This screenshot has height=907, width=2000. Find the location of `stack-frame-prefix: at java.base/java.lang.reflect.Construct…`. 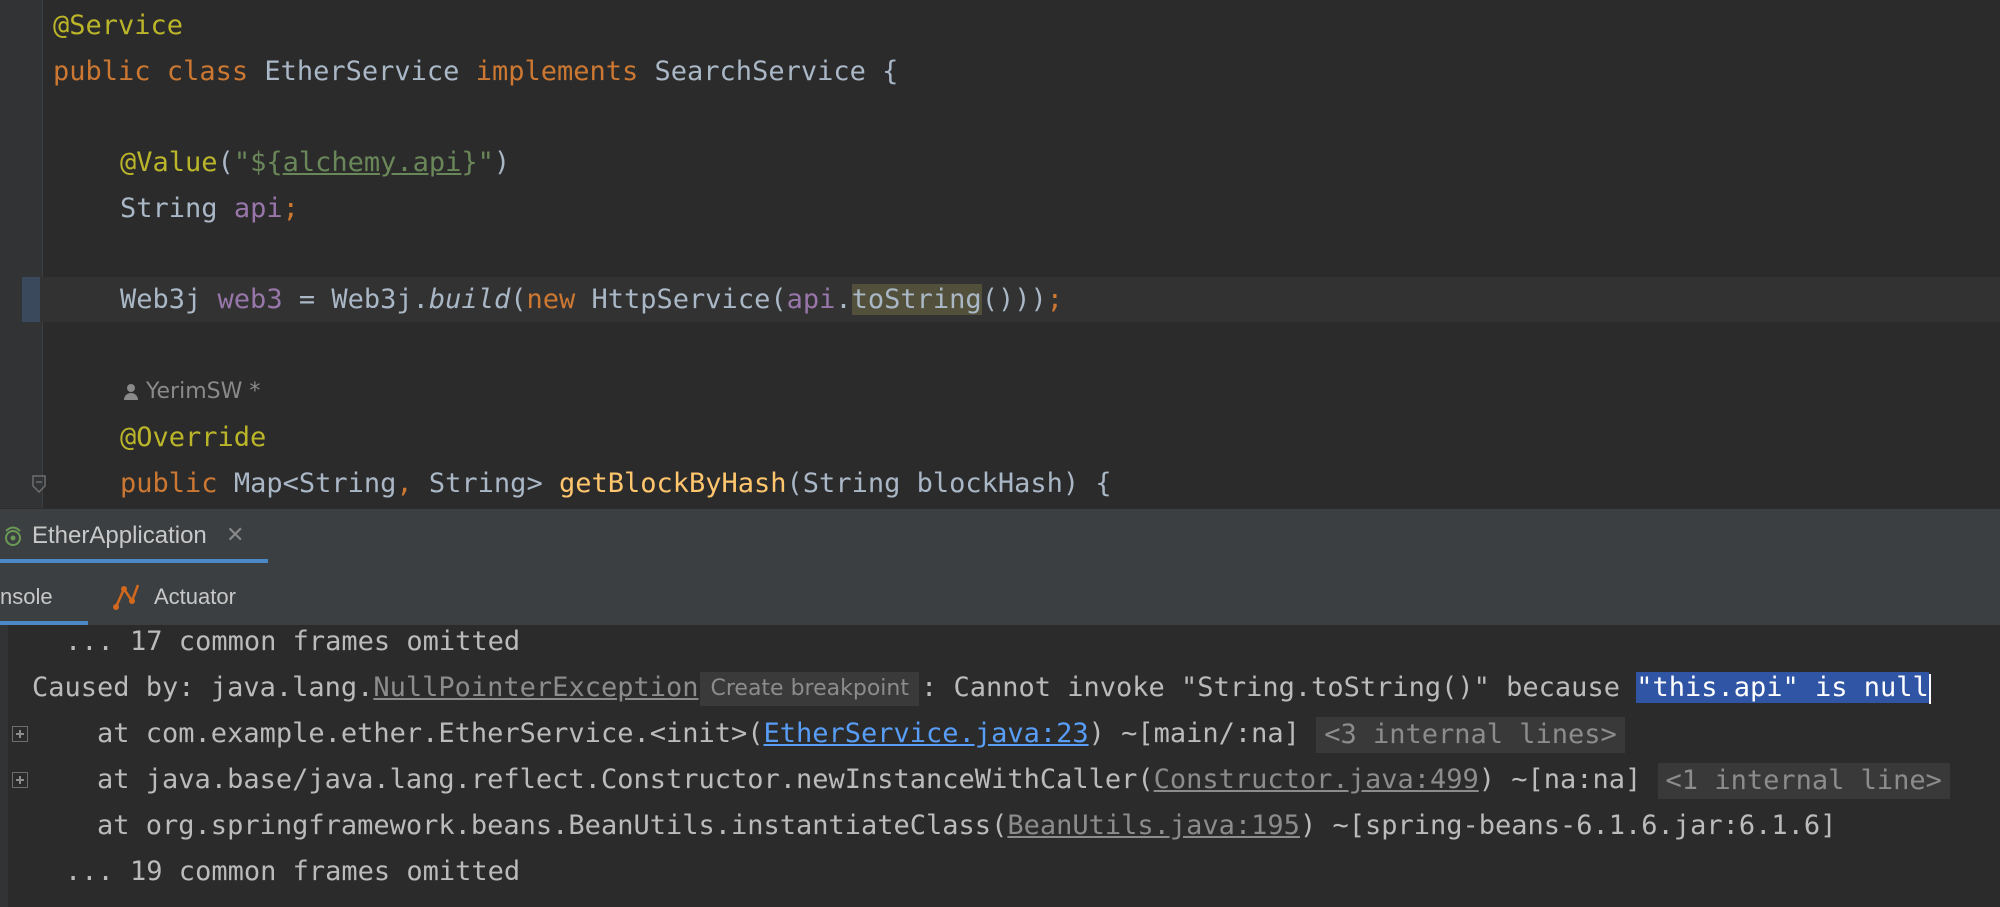

stack-frame-prefix: at java.base/java.lang.reflect.Construct… is located at coordinates (593, 779).